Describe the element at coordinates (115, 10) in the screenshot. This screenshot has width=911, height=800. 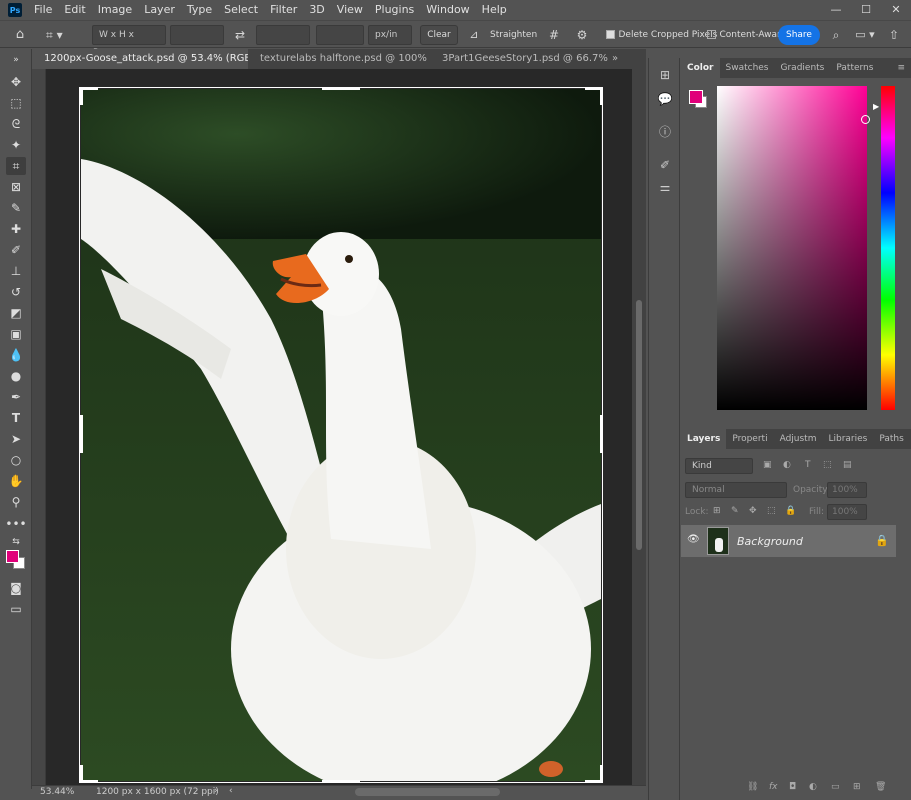
I see `menu-image: Image` at that location.